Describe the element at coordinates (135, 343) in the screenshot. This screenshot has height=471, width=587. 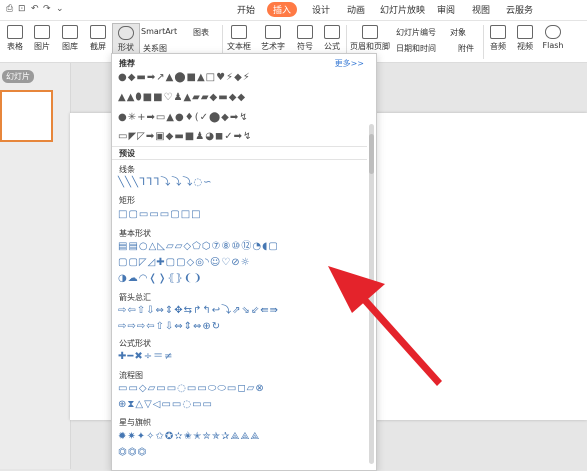
I see `section-title-formula-shapes: 公式形状` at that location.